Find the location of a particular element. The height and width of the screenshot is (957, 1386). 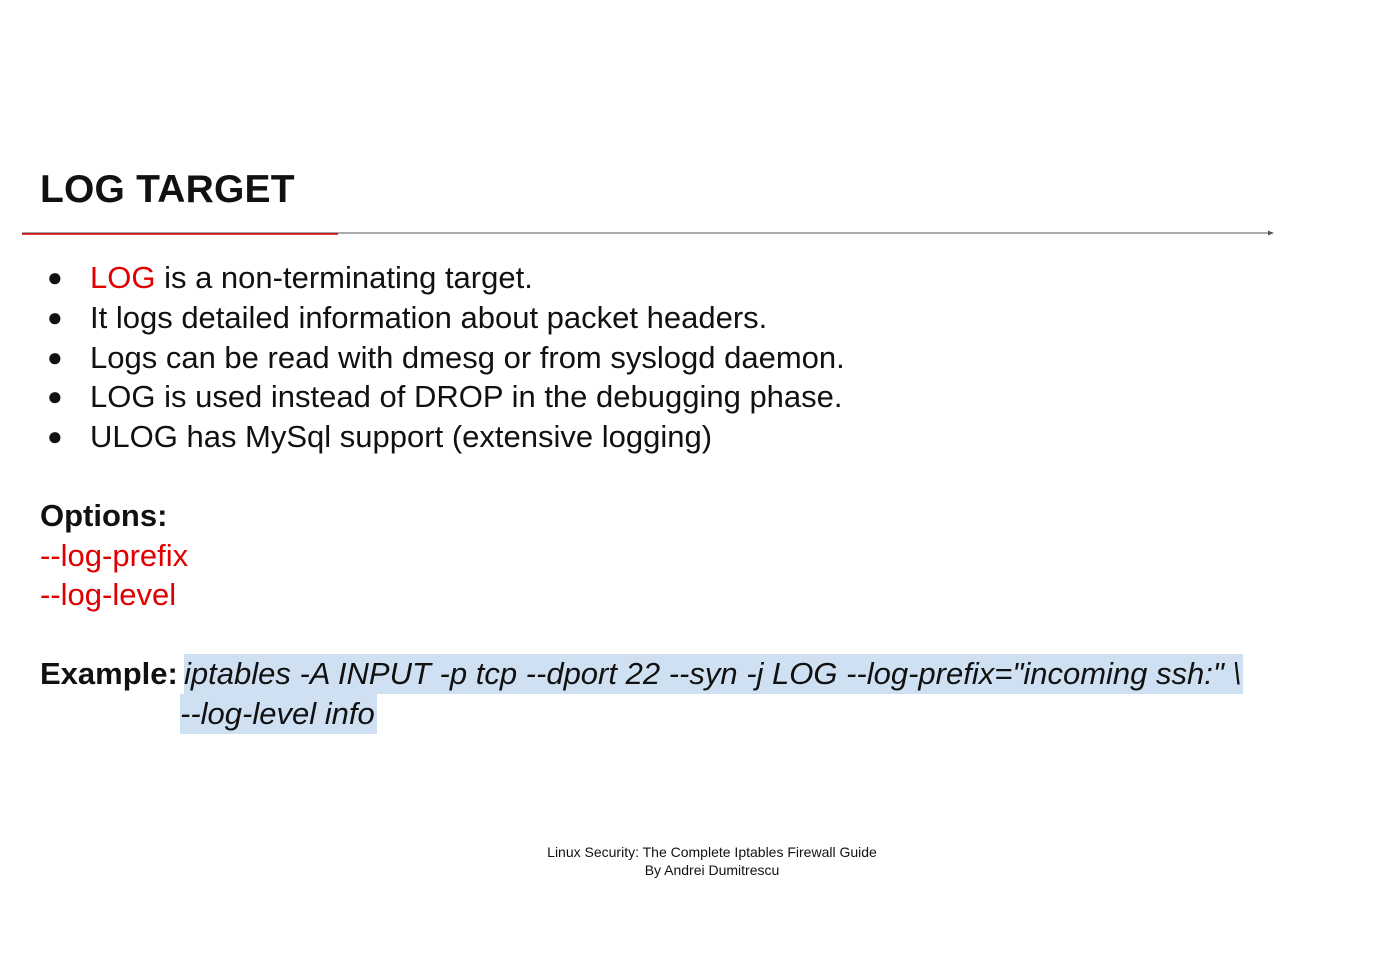

bullet-body: is a non-terminating target. is located at coordinates (344, 277).